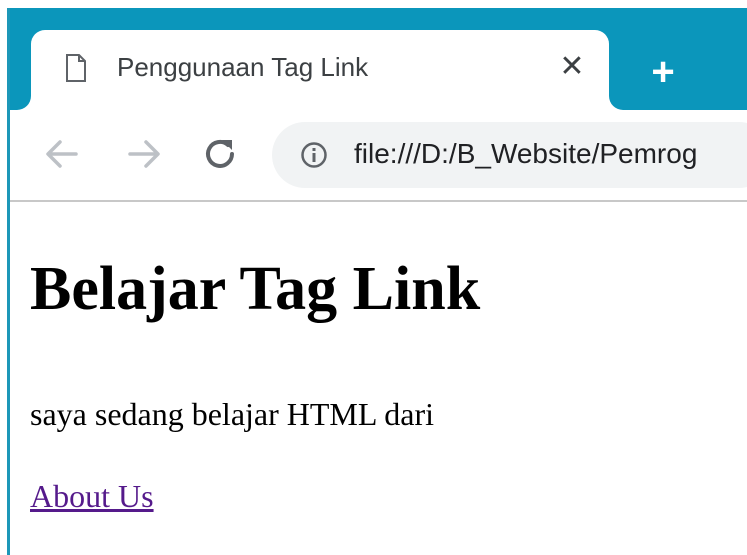  Describe the element at coordinates (526, 153) in the screenshot. I see `url-text: file:///D:/B_Website/Pemrog` at that location.